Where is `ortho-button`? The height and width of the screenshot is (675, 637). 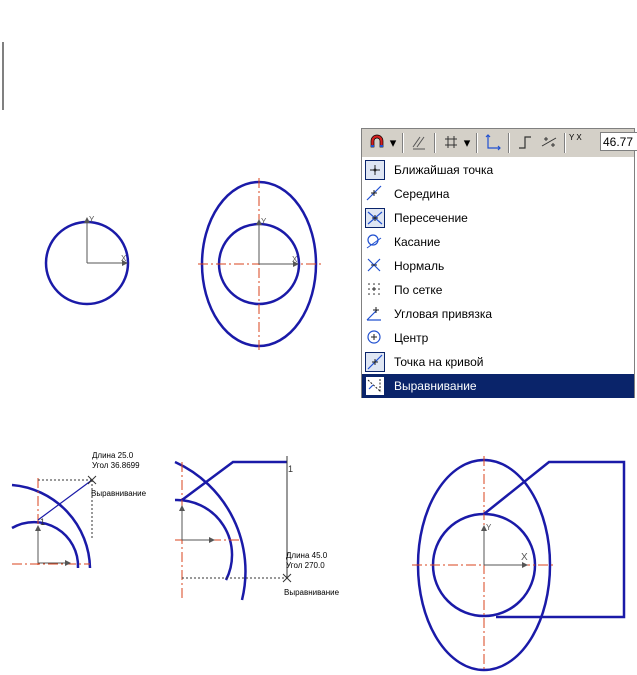
ortho-button is located at coordinates (525, 143).